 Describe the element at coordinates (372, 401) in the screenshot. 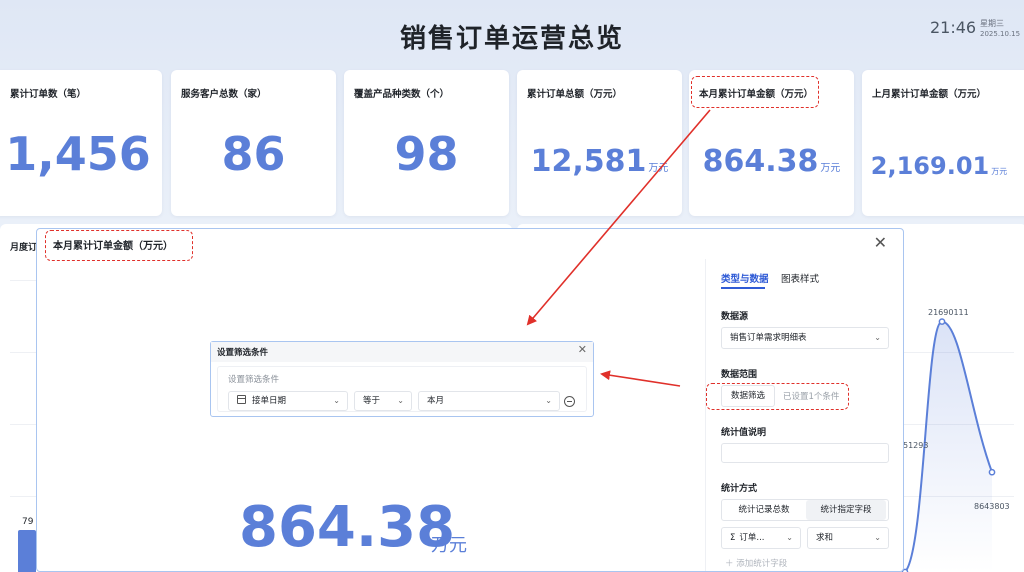

I see `filter-operator-value: 等于` at that location.